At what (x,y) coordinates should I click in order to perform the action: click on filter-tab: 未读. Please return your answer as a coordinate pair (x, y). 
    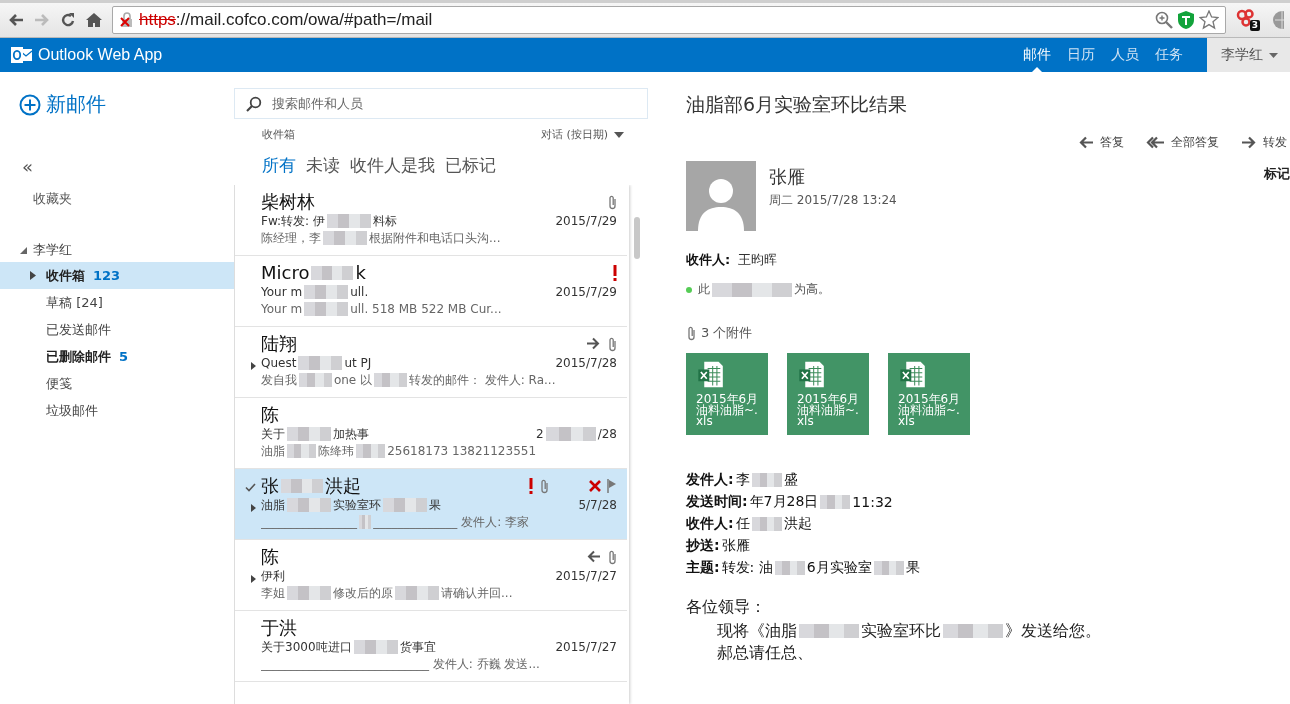
    Looking at the image, I should click on (323, 165).